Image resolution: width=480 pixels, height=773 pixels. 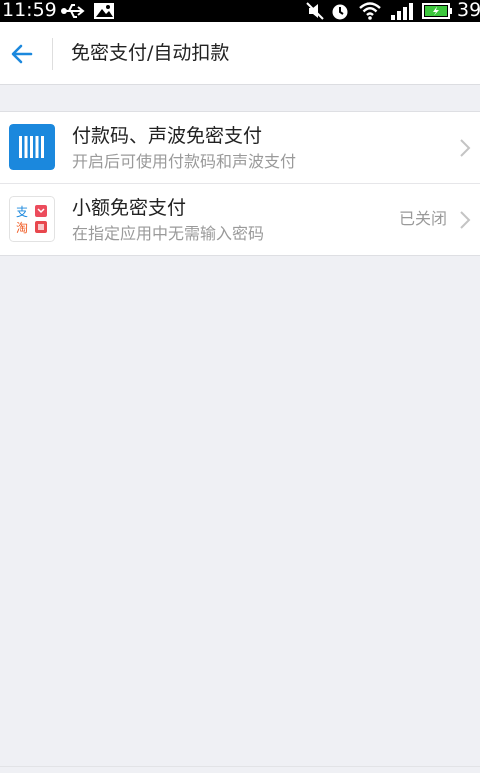 What do you see at coordinates (240, 147) in the screenshot?
I see `list-item-payment-code: 付款码、声波免密支付 开启后可使用付款码和声波支付` at bounding box center [240, 147].